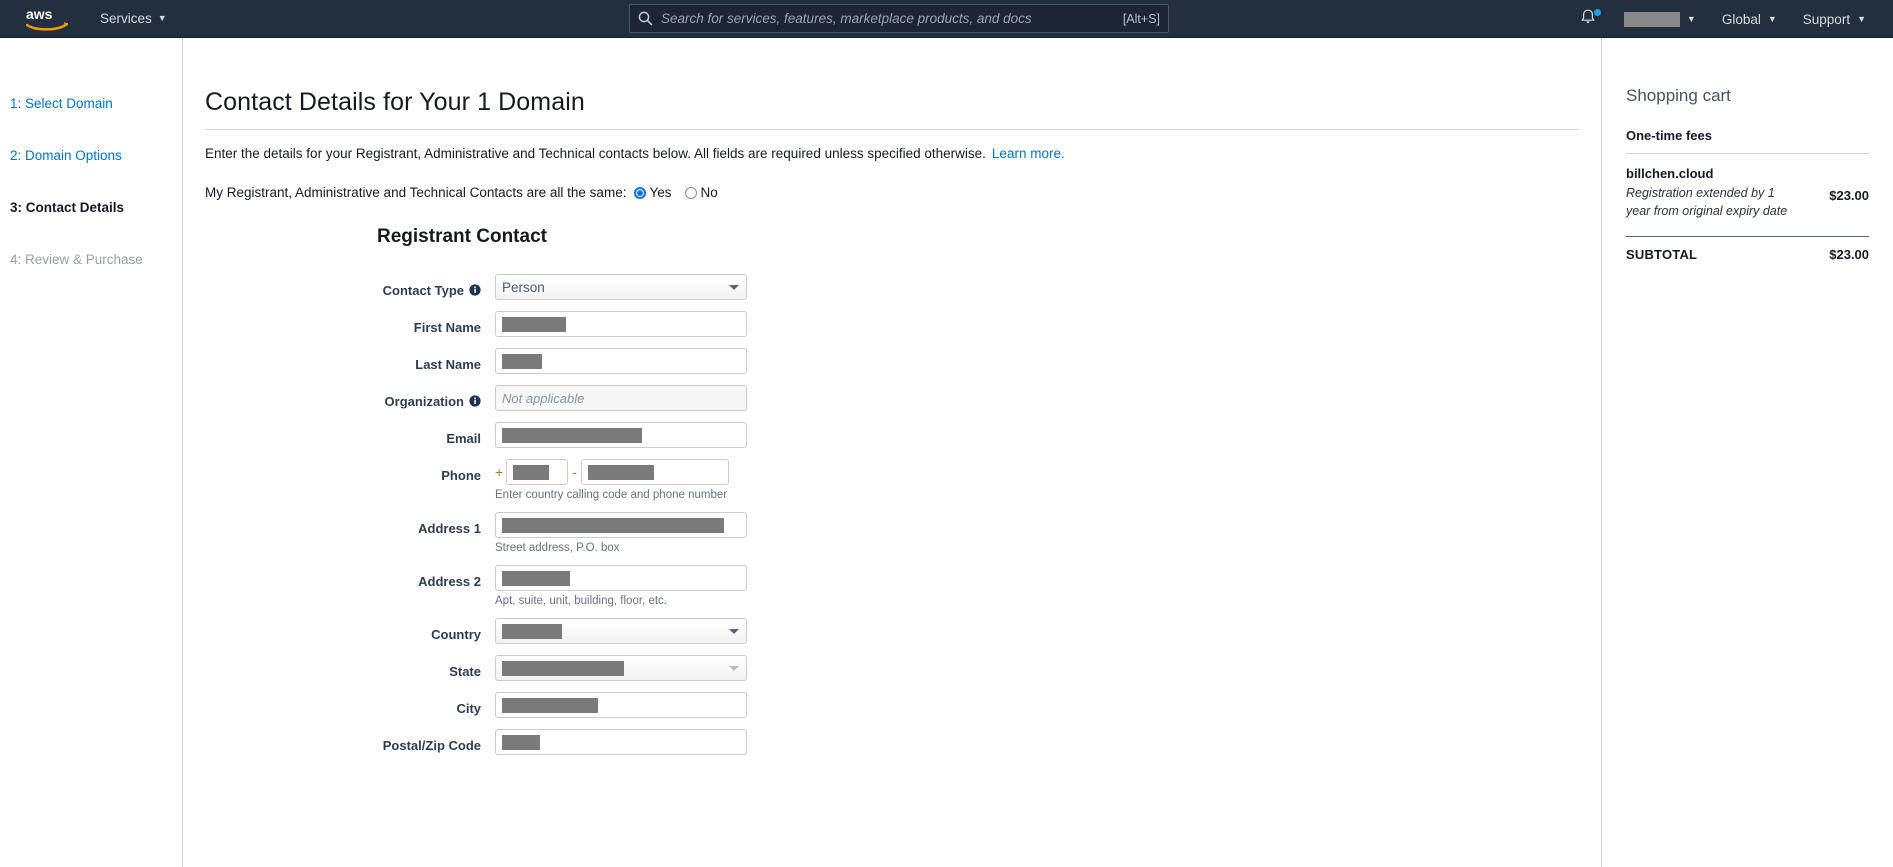 This screenshot has height=867, width=1893. I want to click on label-country: Country, so click(456, 634).